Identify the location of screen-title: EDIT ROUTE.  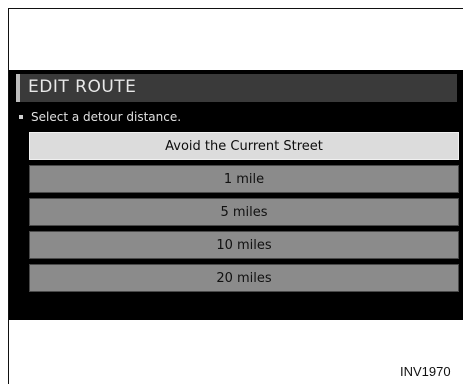
(82, 87).